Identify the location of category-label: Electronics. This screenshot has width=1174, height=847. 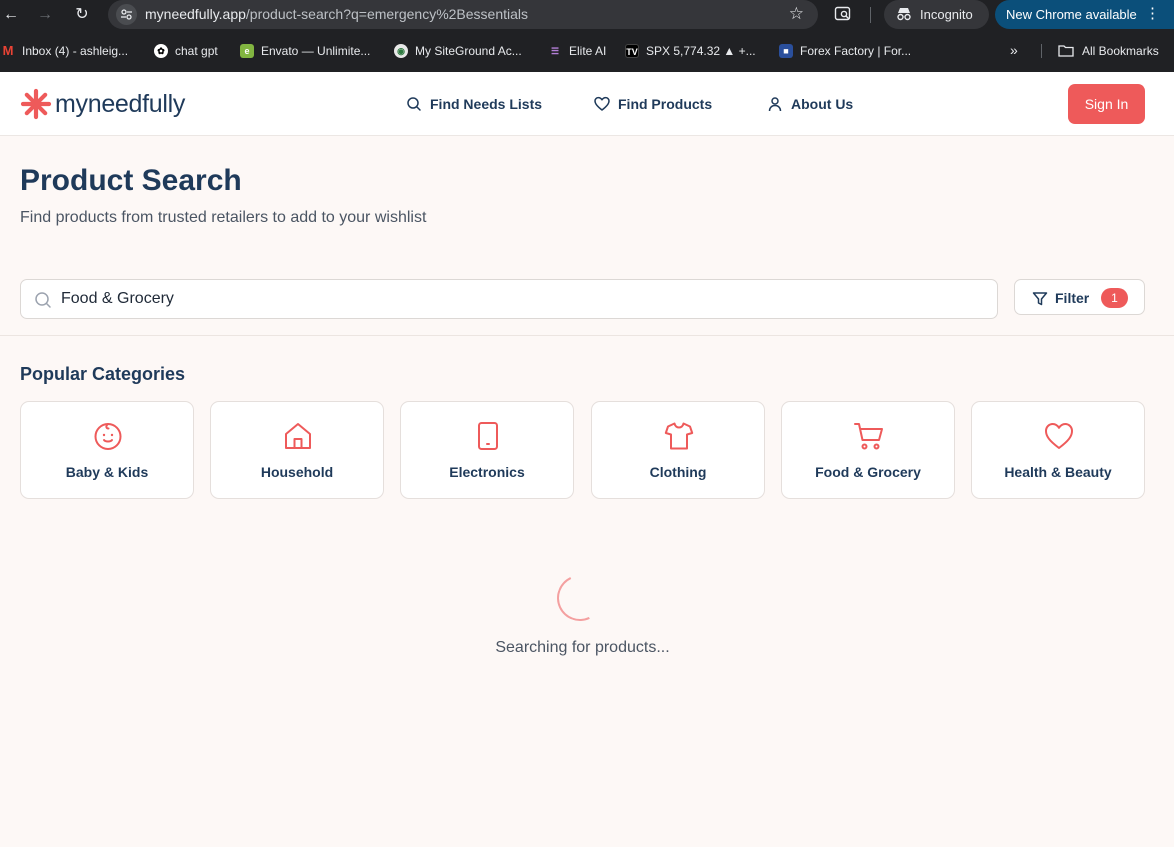
(487, 472).